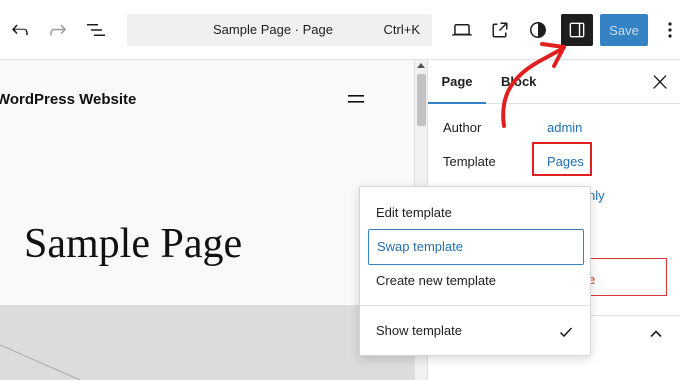  I want to click on scroll-thumb, so click(421, 100).